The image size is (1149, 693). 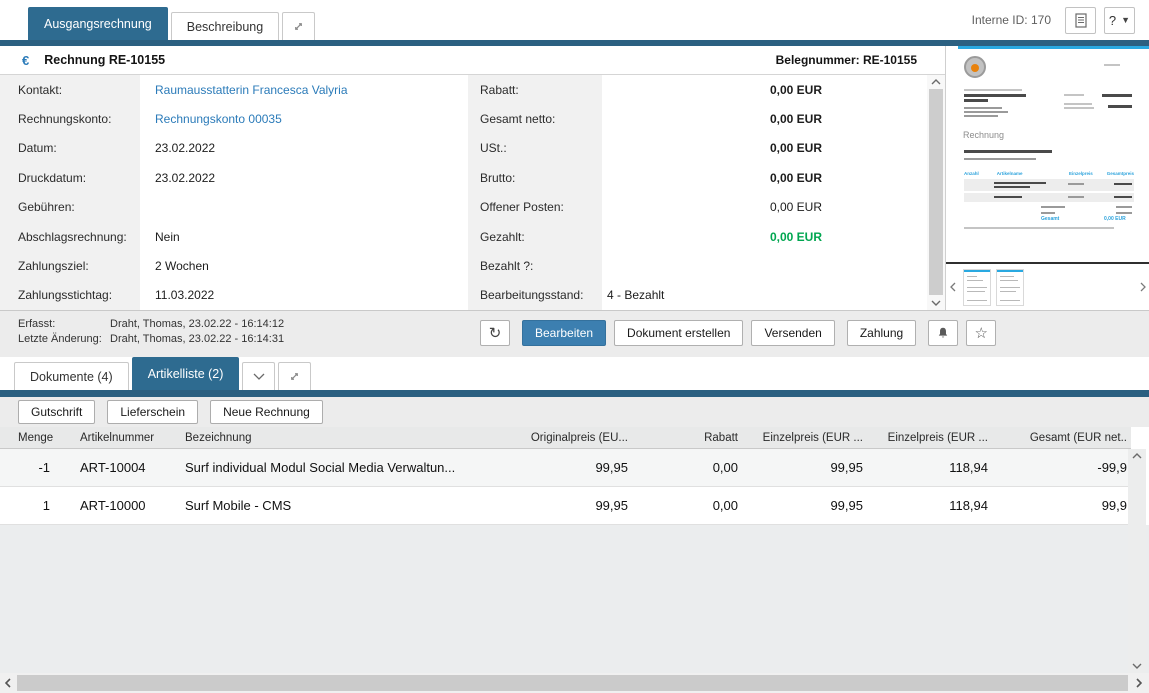 I want to click on bearbeitungsstand-value: 4 - Bezahlt, so click(x=636, y=295).